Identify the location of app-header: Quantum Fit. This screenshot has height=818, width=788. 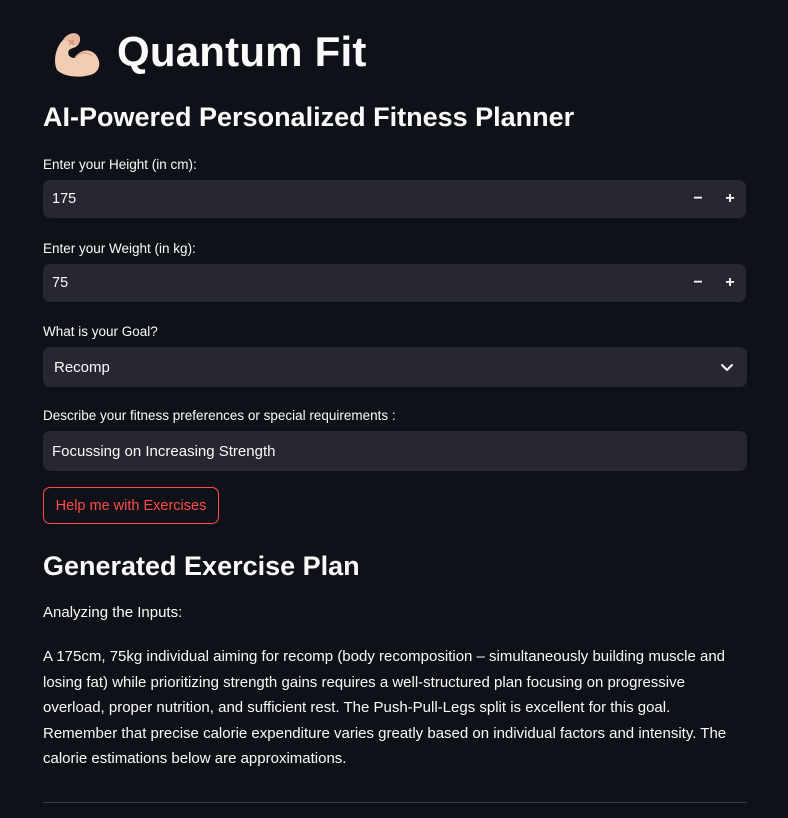
(205, 52).